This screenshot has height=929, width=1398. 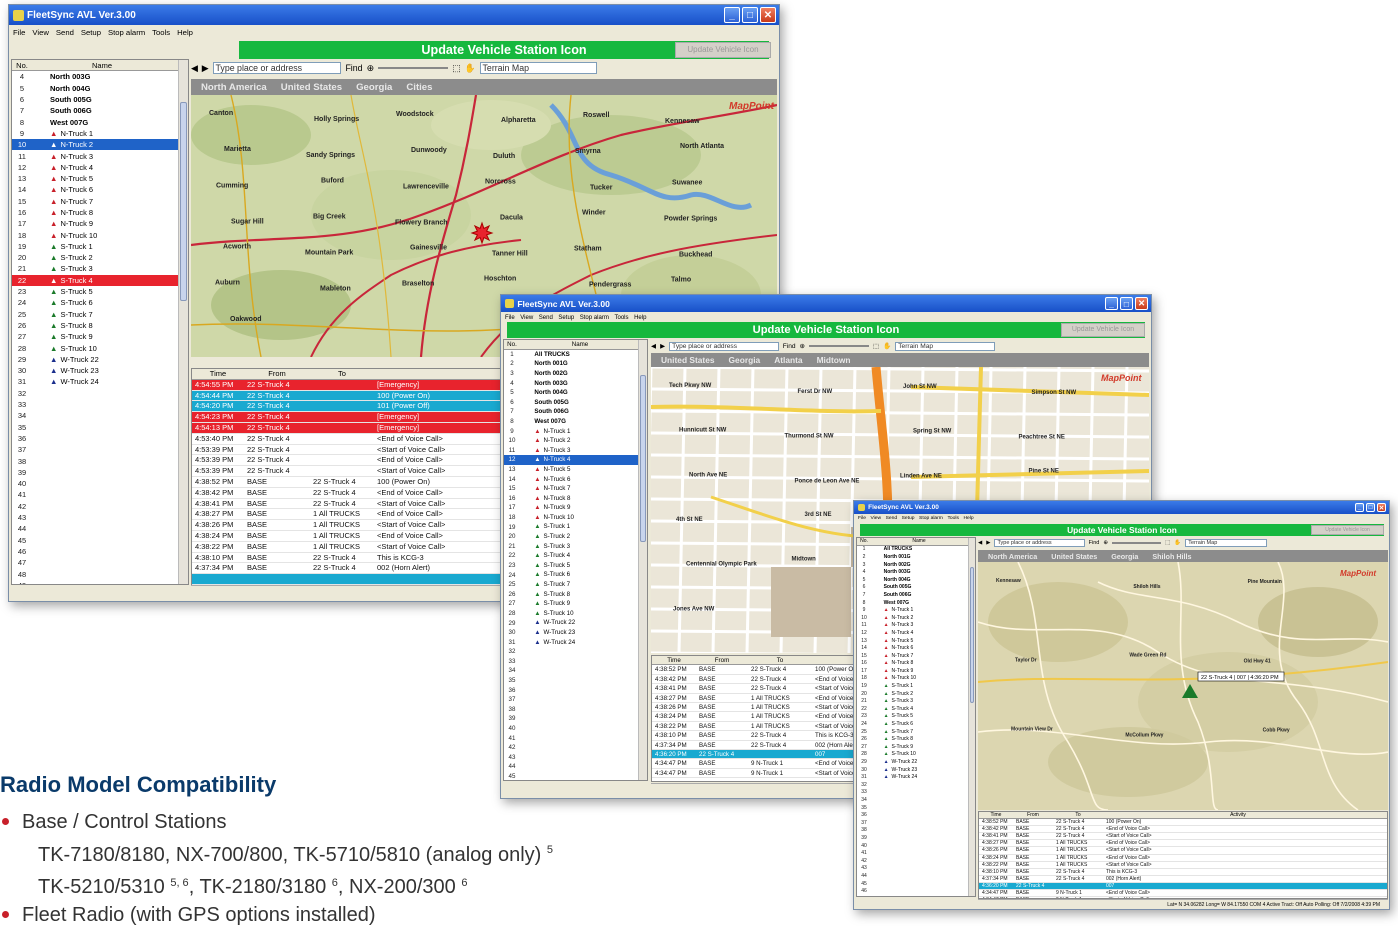 I want to click on window-titlebar: FleetSync AVL Ver.3.00 _ □ ✕, so click(x=1121, y=507).